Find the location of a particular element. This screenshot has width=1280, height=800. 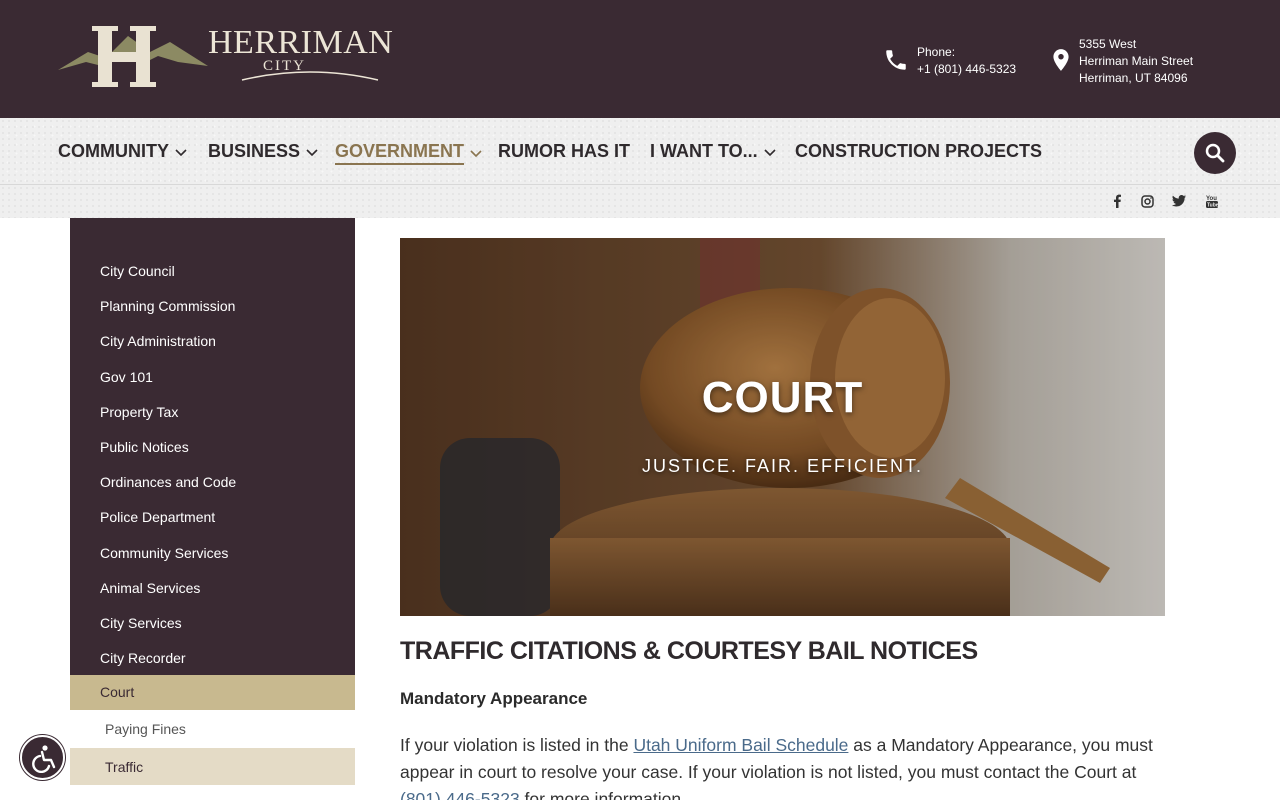

nav-construction-label: CONSTRUCTION PROJECTS is located at coordinates (919, 151).